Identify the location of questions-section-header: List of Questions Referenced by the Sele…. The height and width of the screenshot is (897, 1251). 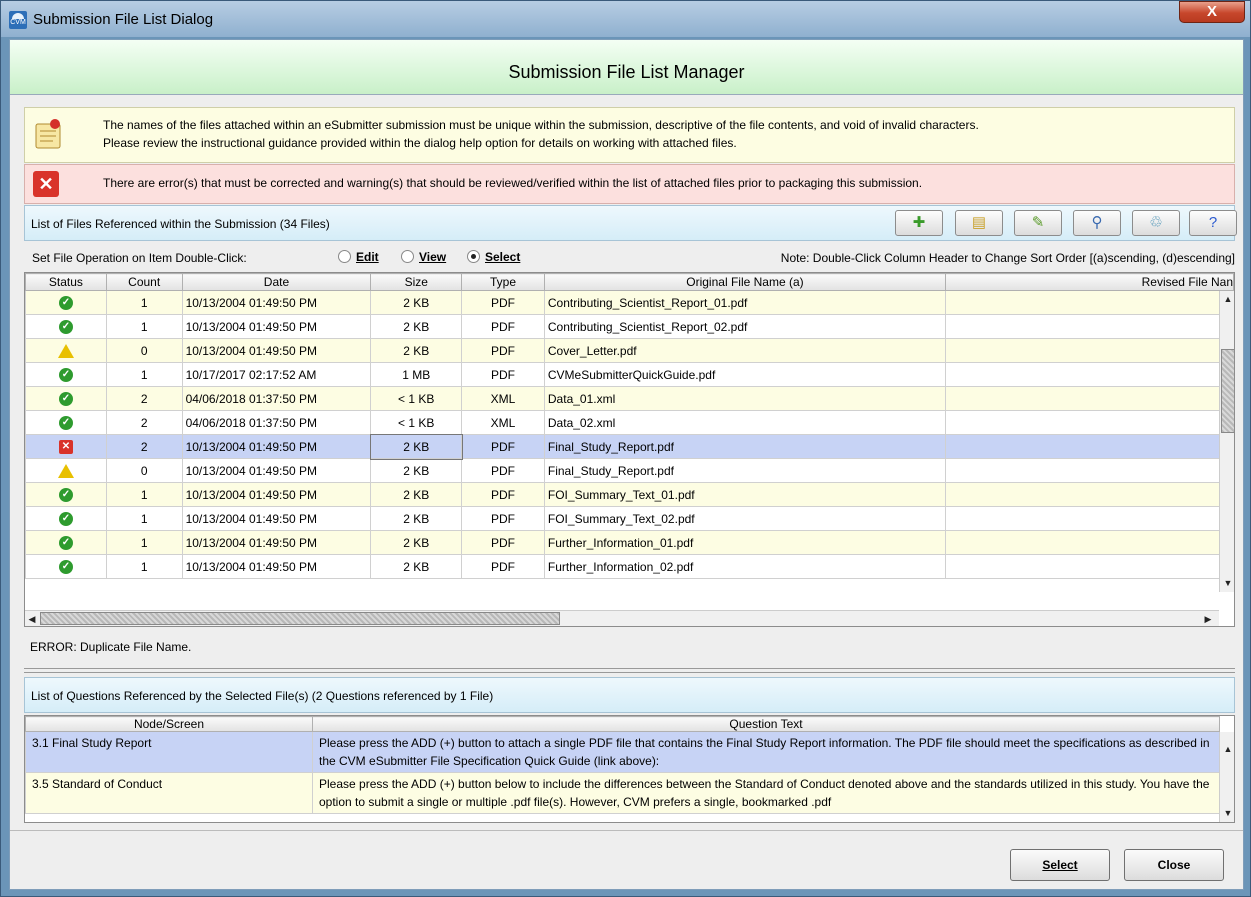
(629, 695).